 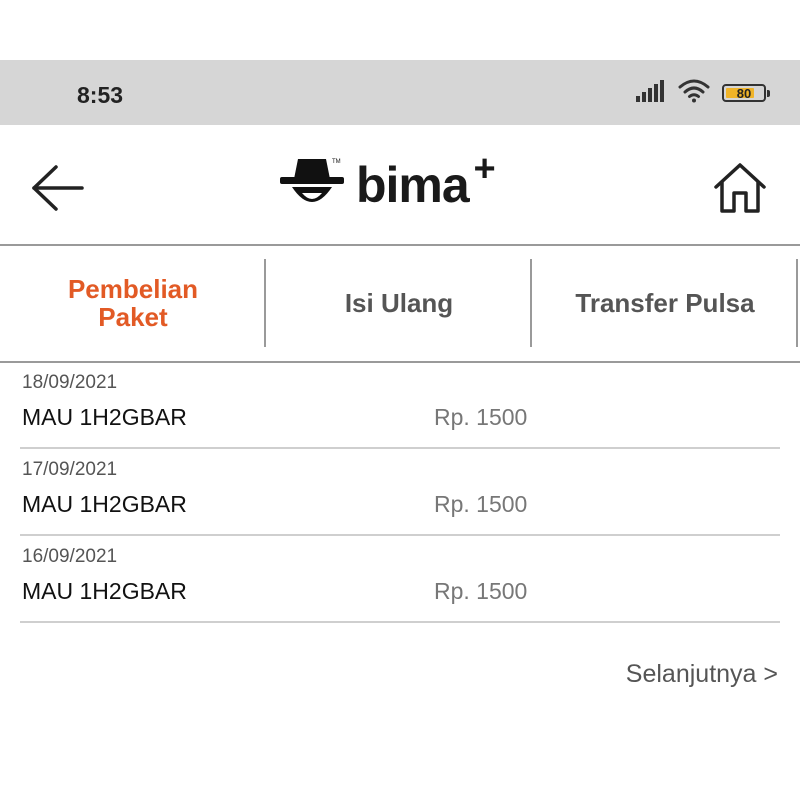 I want to click on bima-logo: TM bima +, so click(x=388, y=181).